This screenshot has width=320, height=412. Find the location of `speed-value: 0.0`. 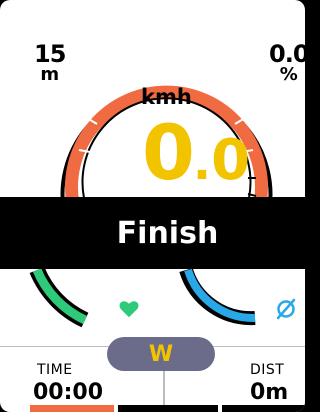

speed-value: 0.0 is located at coordinates (196, 153).